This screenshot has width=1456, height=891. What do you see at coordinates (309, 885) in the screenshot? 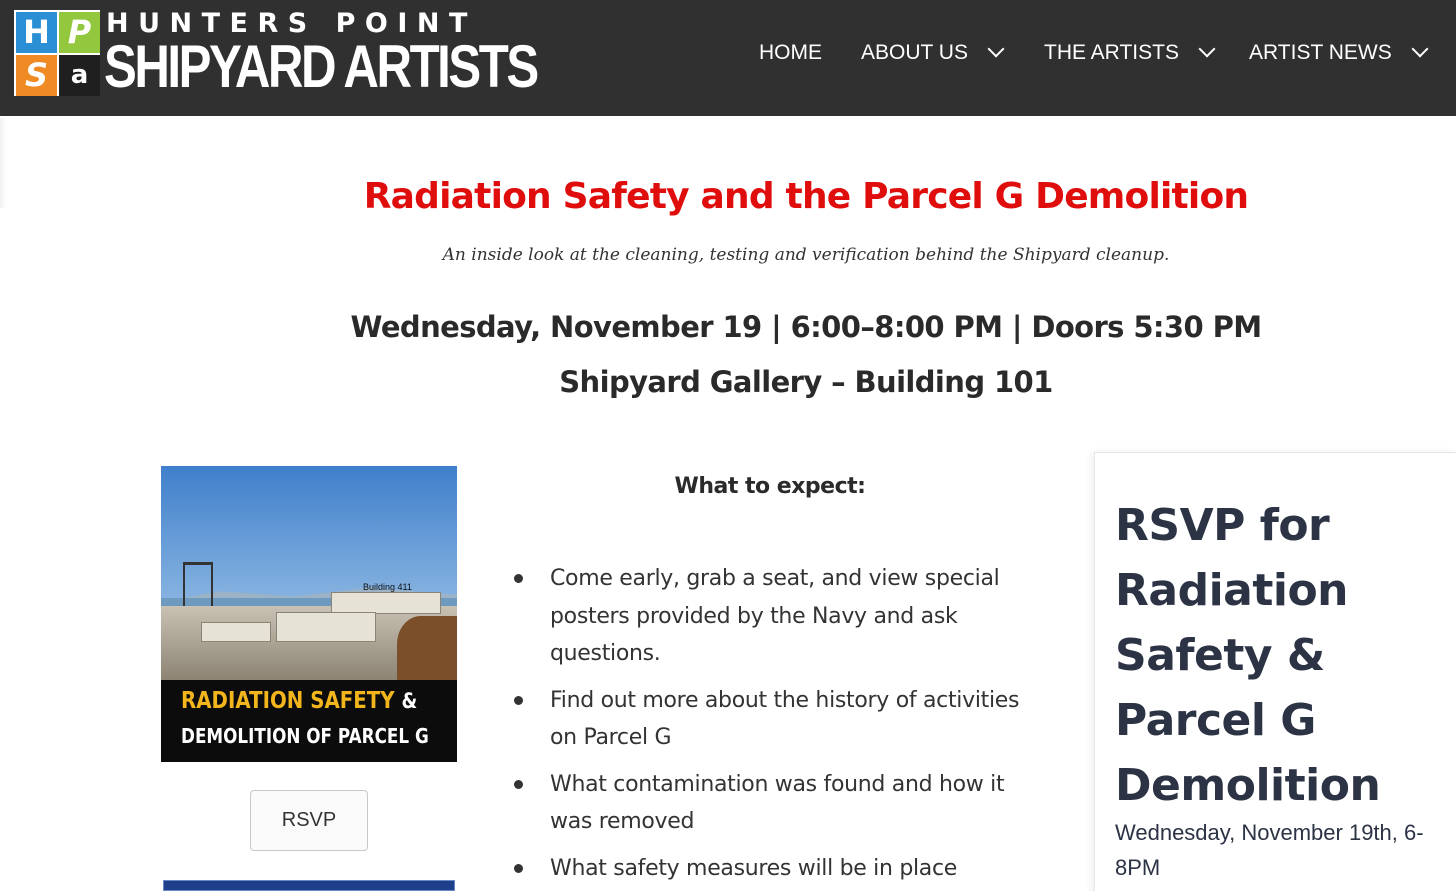
I see `second-poster-image` at bounding box center [309, 885].